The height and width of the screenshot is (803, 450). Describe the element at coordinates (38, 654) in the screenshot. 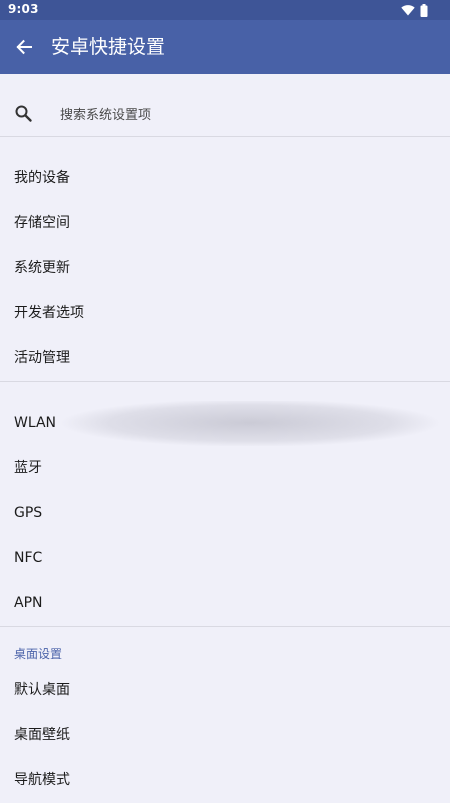

I see `section-header-desktop: 桌面设置` at that location.